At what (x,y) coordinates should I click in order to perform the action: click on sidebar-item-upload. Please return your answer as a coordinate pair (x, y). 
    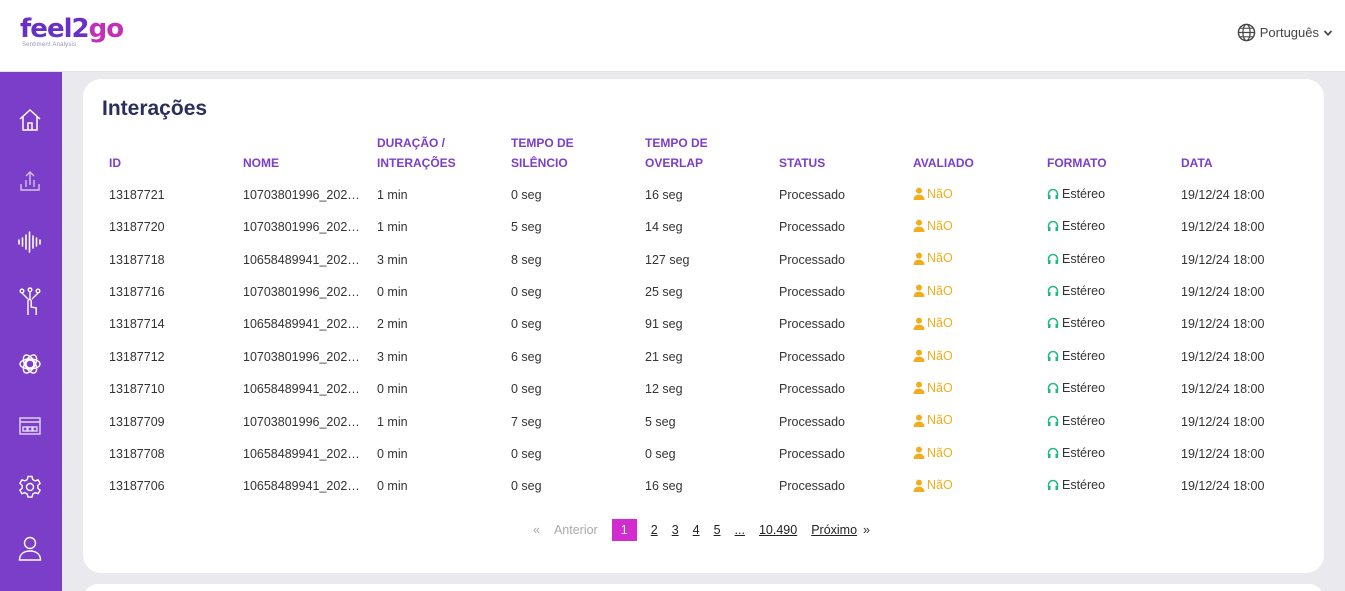
    Looking at the image, I should click on (30, 180).